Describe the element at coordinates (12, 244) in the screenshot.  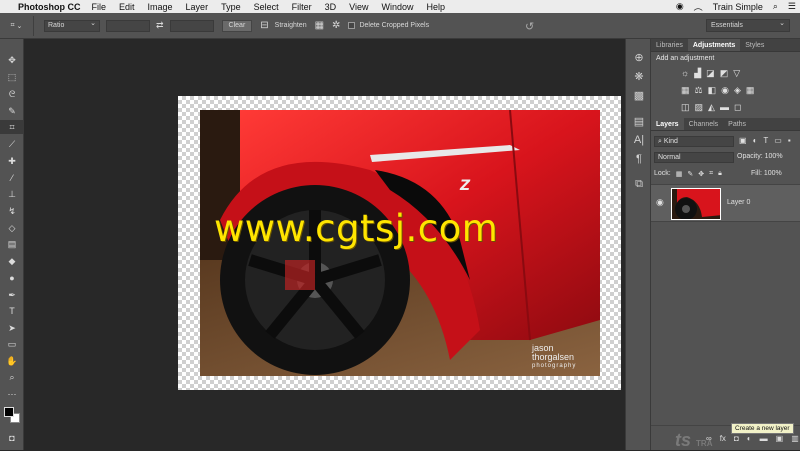
I see `gradient-tool-icon: ▤` at that location.